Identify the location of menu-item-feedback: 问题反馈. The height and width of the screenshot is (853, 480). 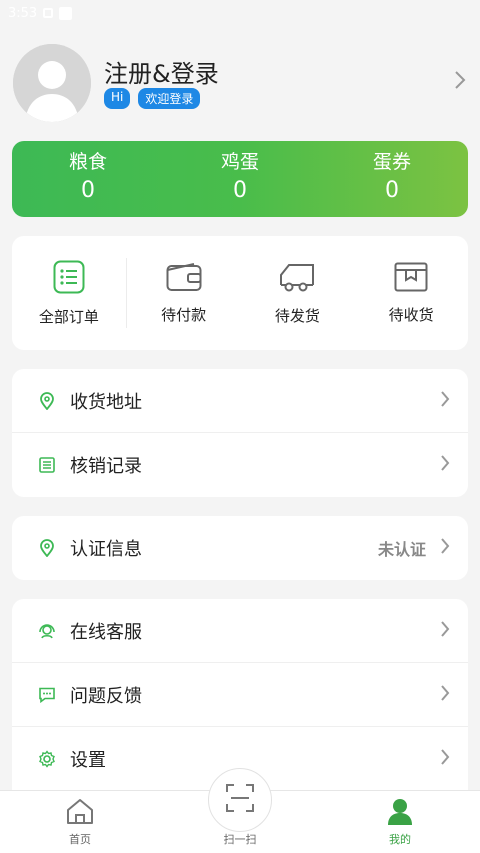
(240, 695).